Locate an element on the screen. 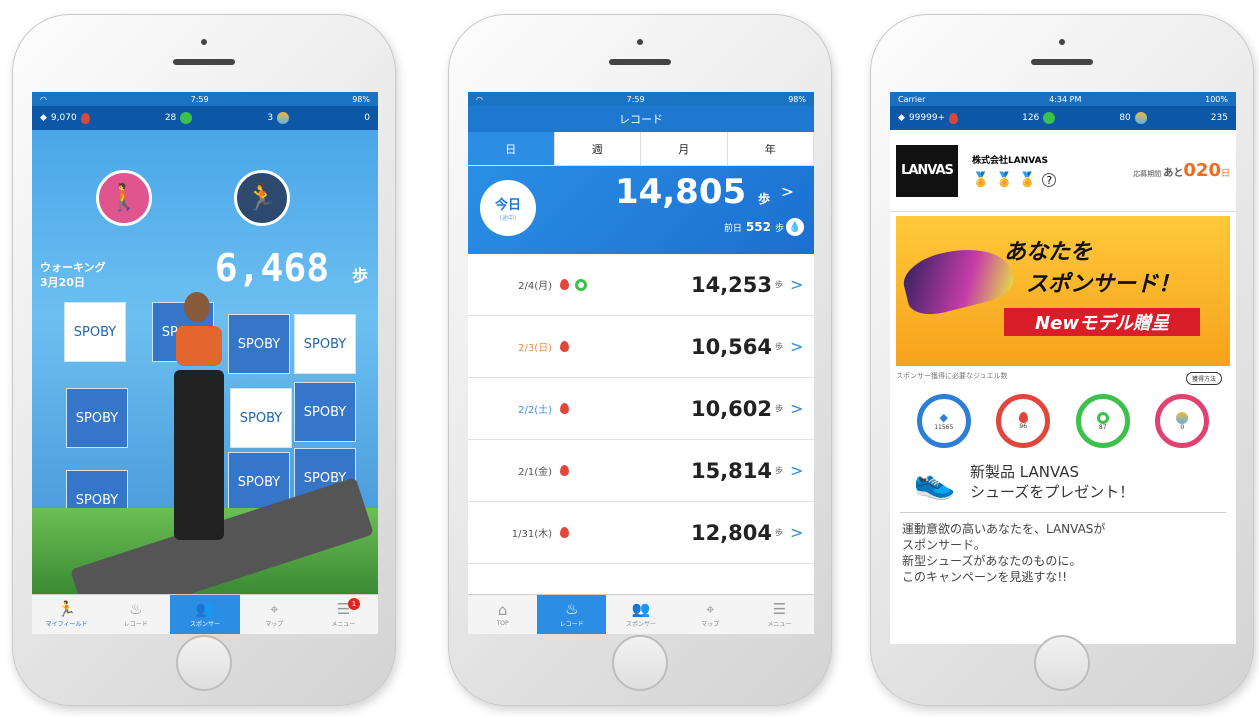  green-gem-ring: 87 is located at coordinates (1102, 421).